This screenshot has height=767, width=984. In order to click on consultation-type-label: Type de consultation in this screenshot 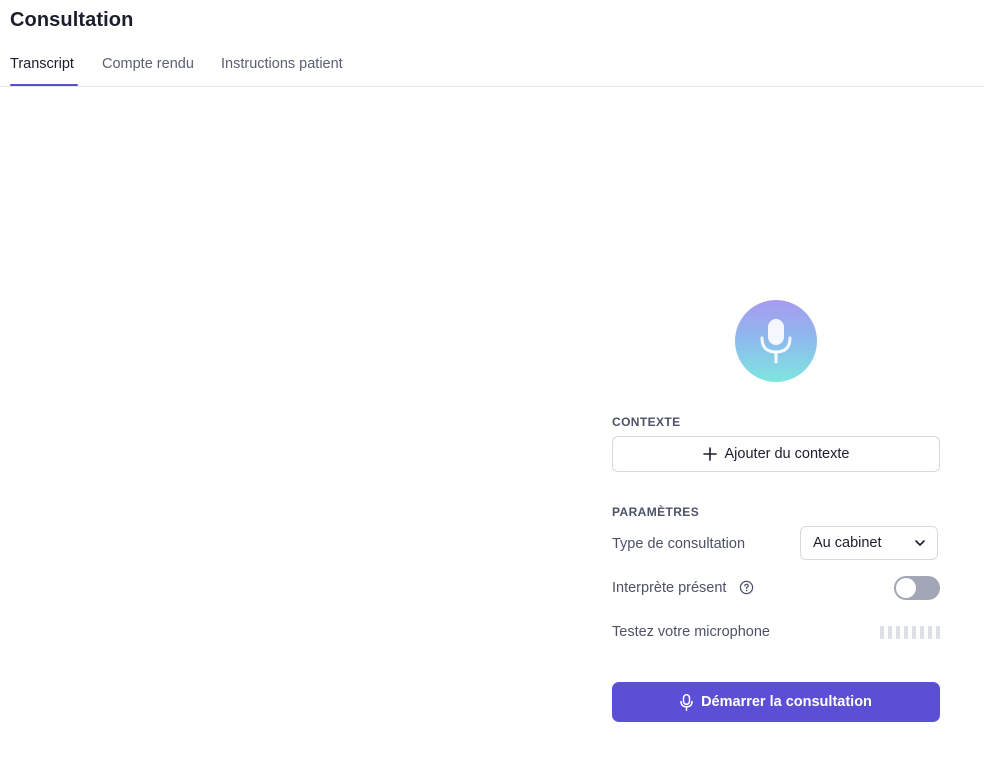, I will do `click(679, 544)`.